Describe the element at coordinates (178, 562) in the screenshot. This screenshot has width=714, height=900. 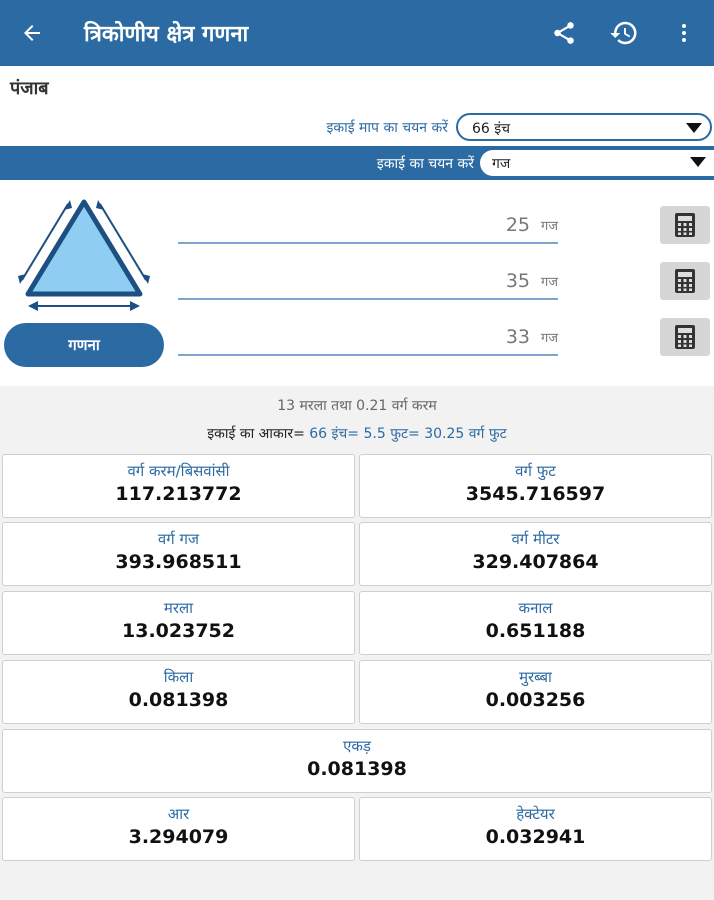
I see `result-value: 393.968511` at that location.